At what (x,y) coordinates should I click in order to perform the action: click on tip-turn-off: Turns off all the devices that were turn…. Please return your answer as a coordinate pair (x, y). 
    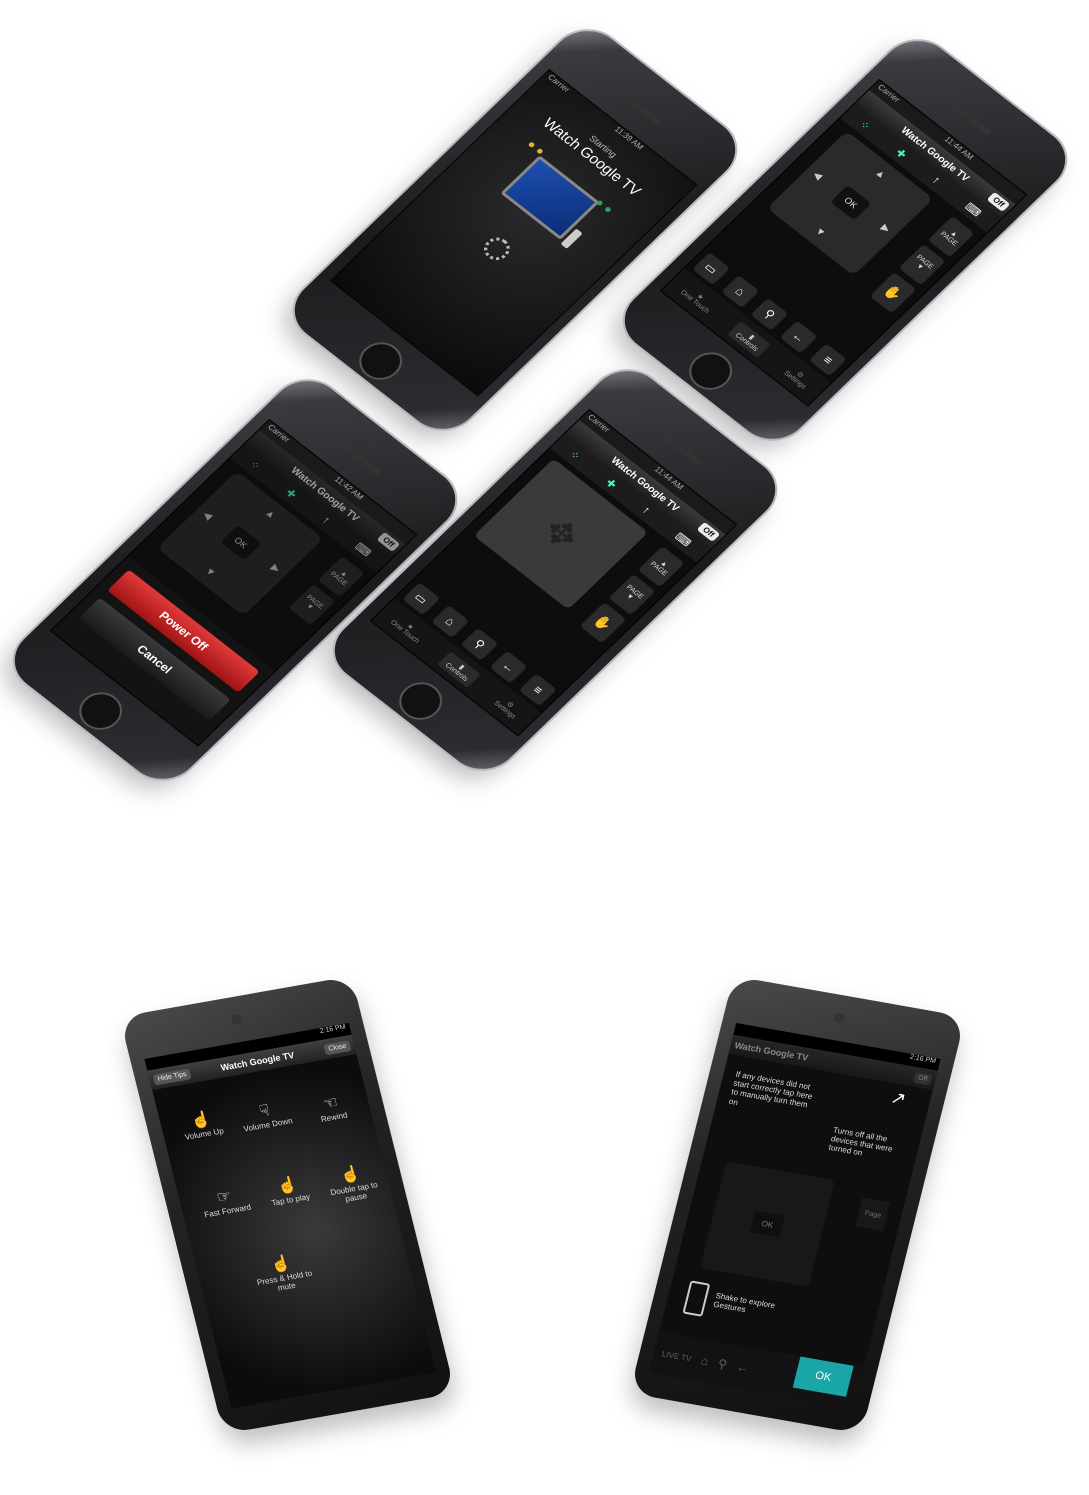
    Looking at the image, I should click on (860, 1141).